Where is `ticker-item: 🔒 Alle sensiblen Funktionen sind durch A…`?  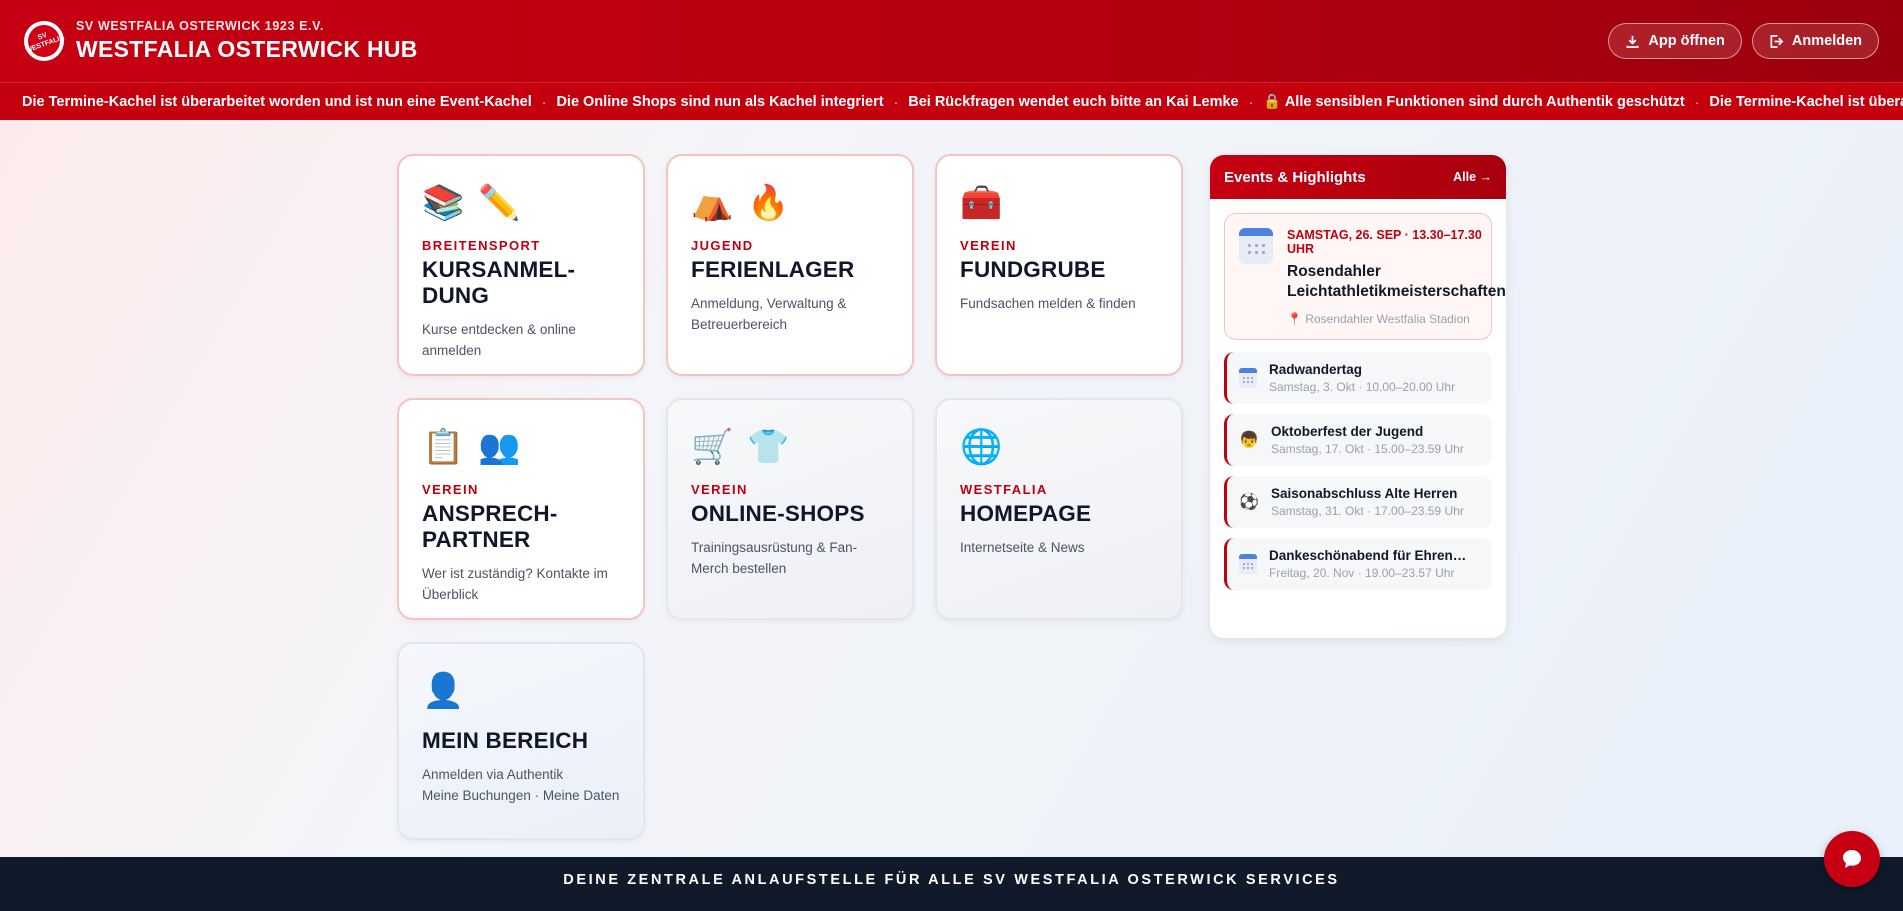
ticker-item: 🔒 Alle sensiblen Funktionen sind durch A… is located at coordinates (1474, 102).